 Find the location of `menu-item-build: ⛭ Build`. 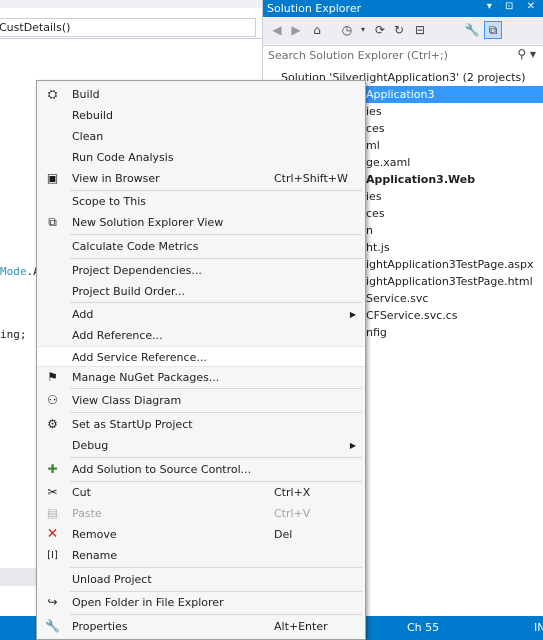

menu-item-build: ⛭ Build is located at coordinates (201, 94).